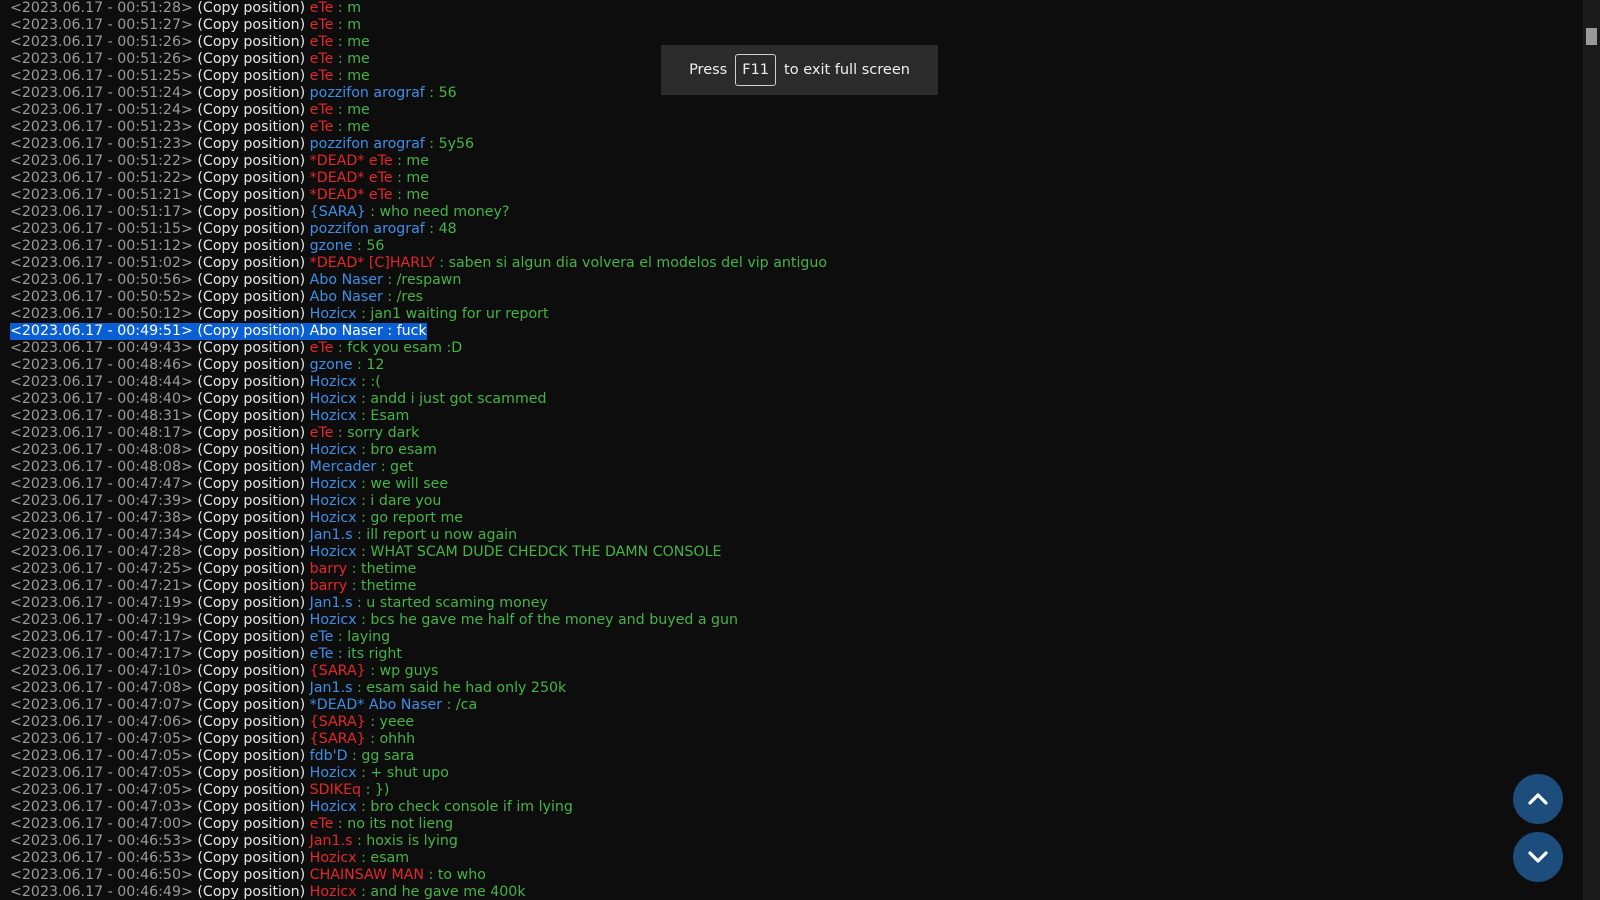 The image size is (1600, 900). I want to click on player-name: *DEAD* eTe, so click(351, 161).